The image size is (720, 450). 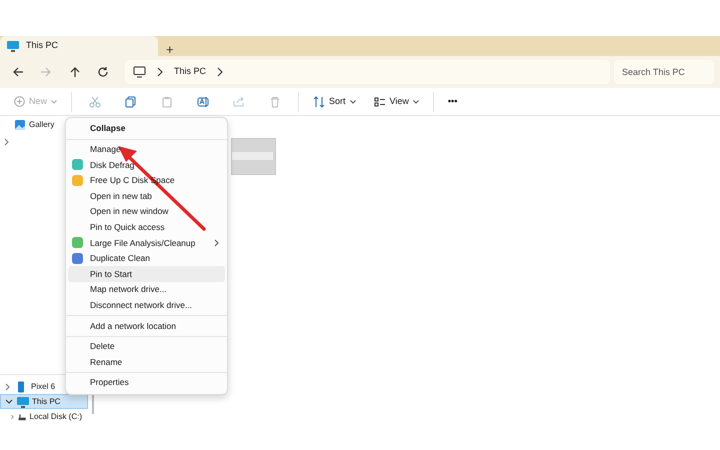 What do you see at coordinates (19, 101) in the screenshot?
I see `plus-circle-icon` at bounding box center [19, 101].